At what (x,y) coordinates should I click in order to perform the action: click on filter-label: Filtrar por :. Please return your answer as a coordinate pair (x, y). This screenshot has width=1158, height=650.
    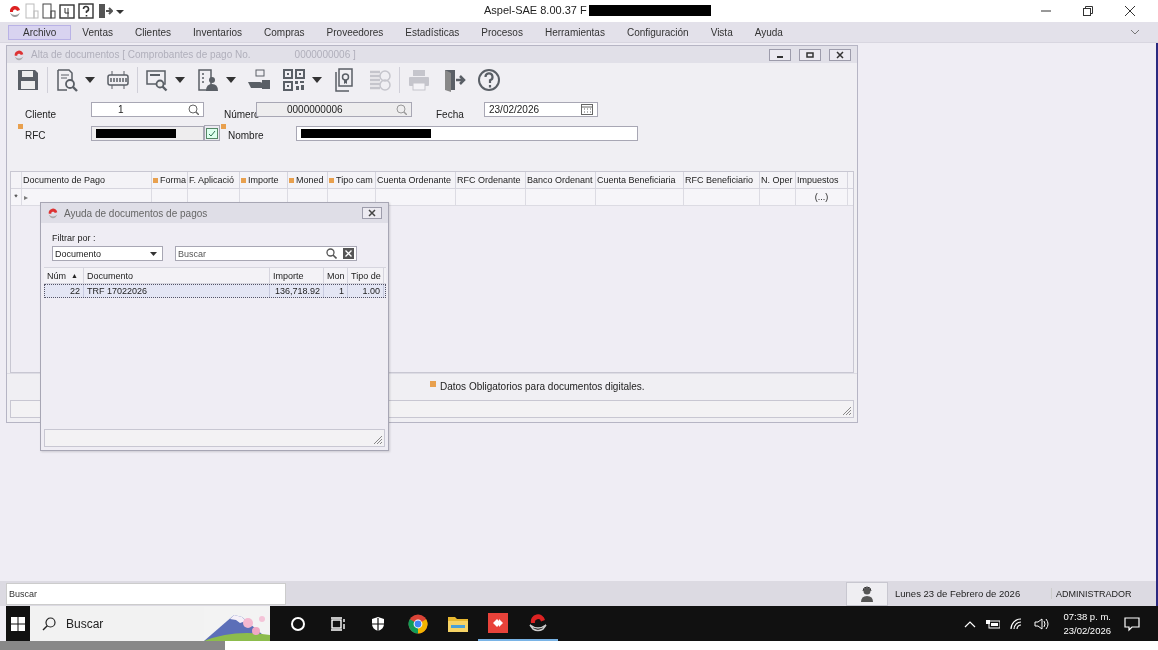
    Looking at the image, I should click on (74, 238).